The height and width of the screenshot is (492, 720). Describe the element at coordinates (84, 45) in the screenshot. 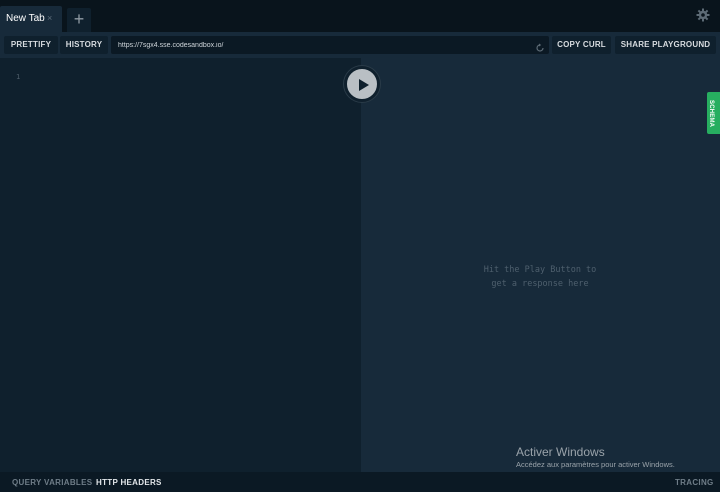

I see `history-button: HISTORY` at that location.